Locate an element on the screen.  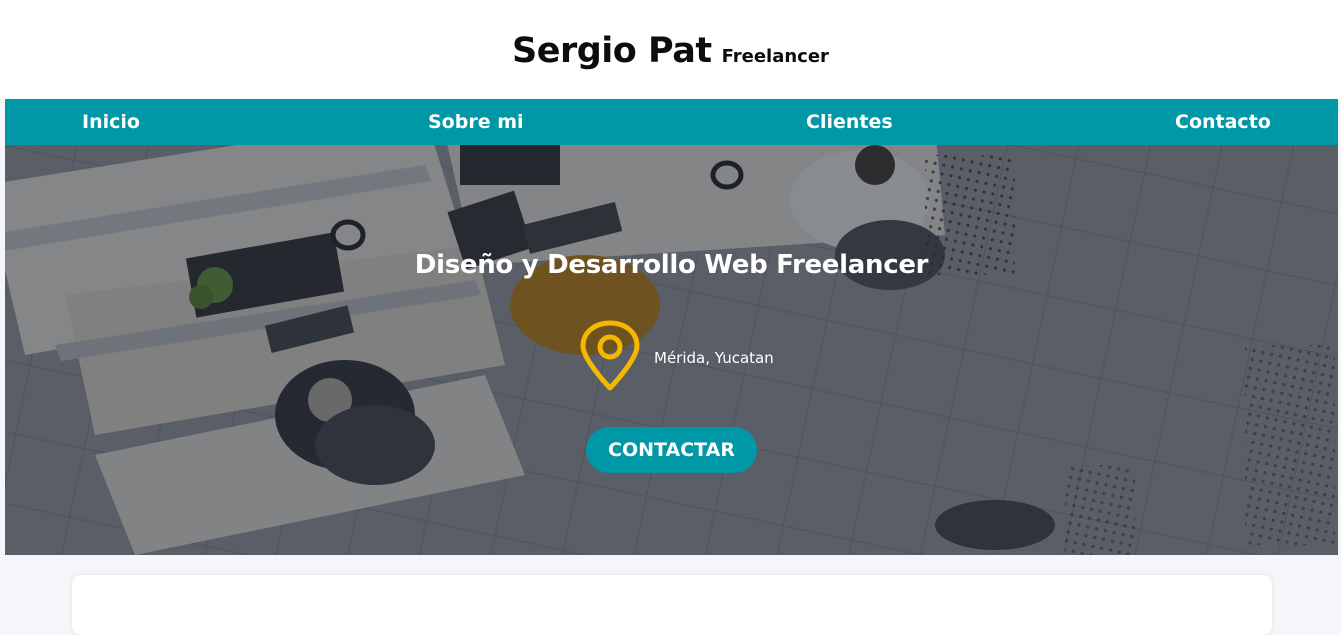
brand: Sergio Pat Freelancer is located at coordinates (670, 51).